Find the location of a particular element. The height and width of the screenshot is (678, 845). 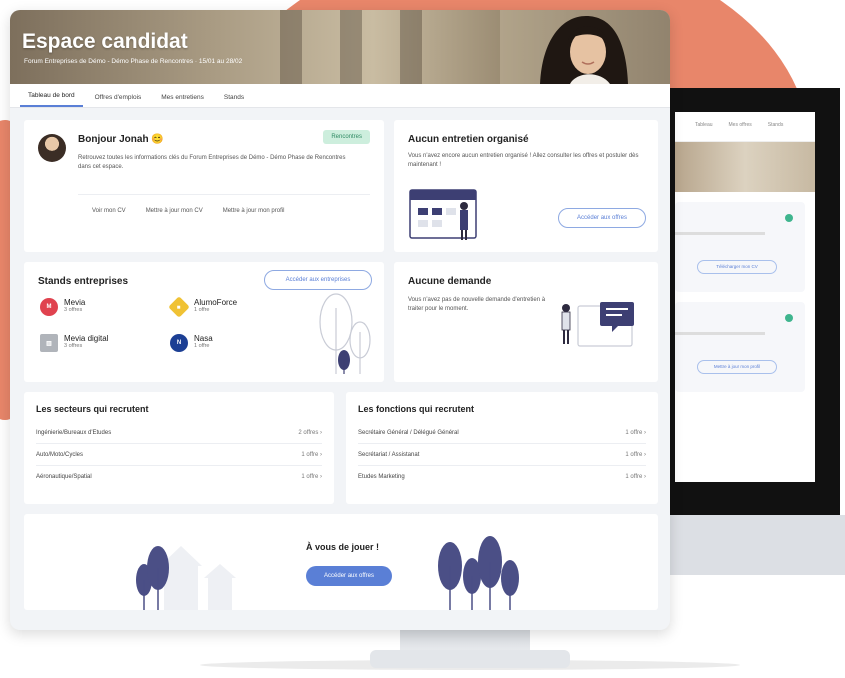

back-nav-item: Tableau is located at coordinates (704, 126).